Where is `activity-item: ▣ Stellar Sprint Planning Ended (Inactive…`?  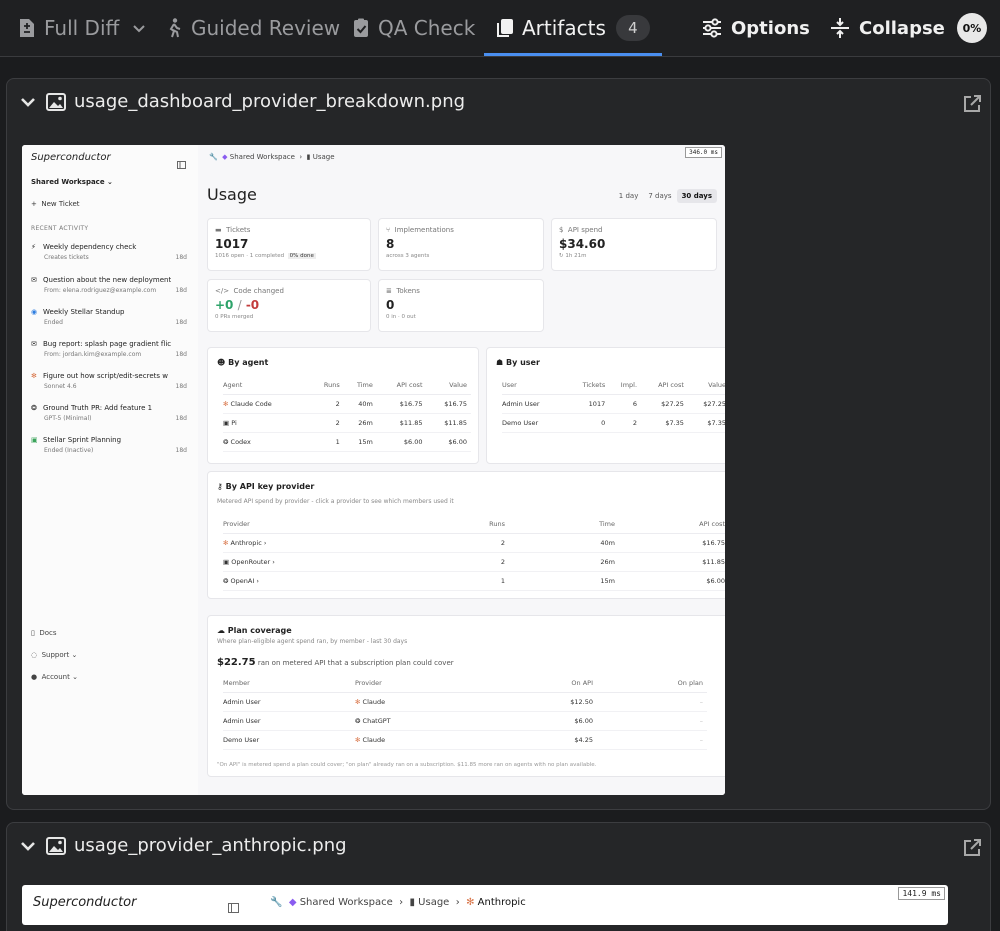 activity-item: ▣ Stellar Sprint Planning Ended (Inactive… is located at coordinates (111, 445).